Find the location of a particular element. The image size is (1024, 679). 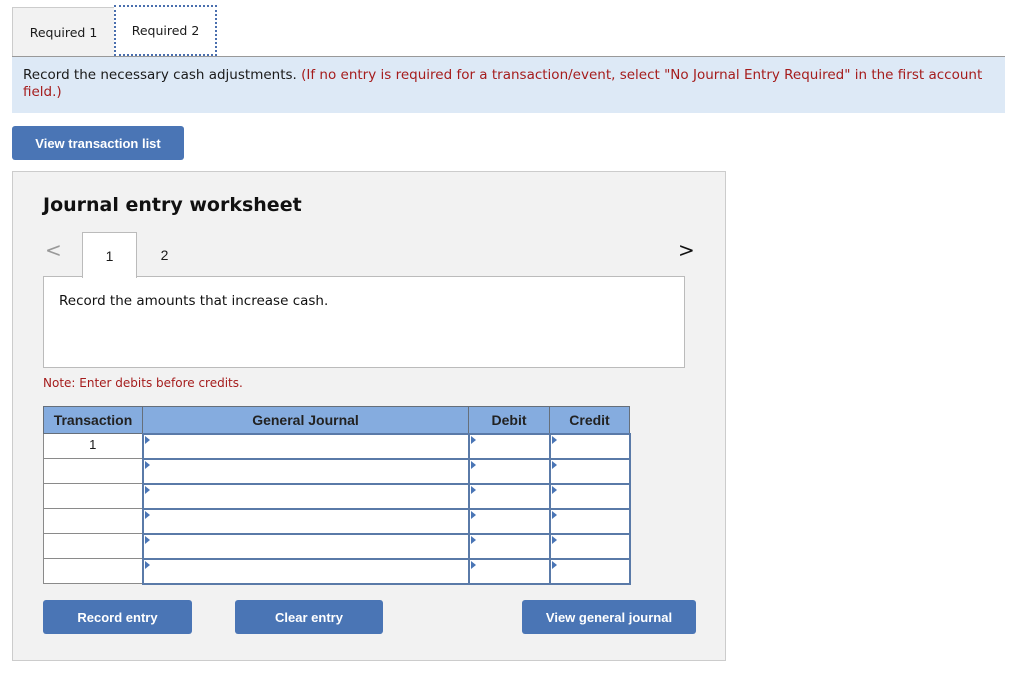

tab-label: Required 1 is located at coordinates (63, 32).